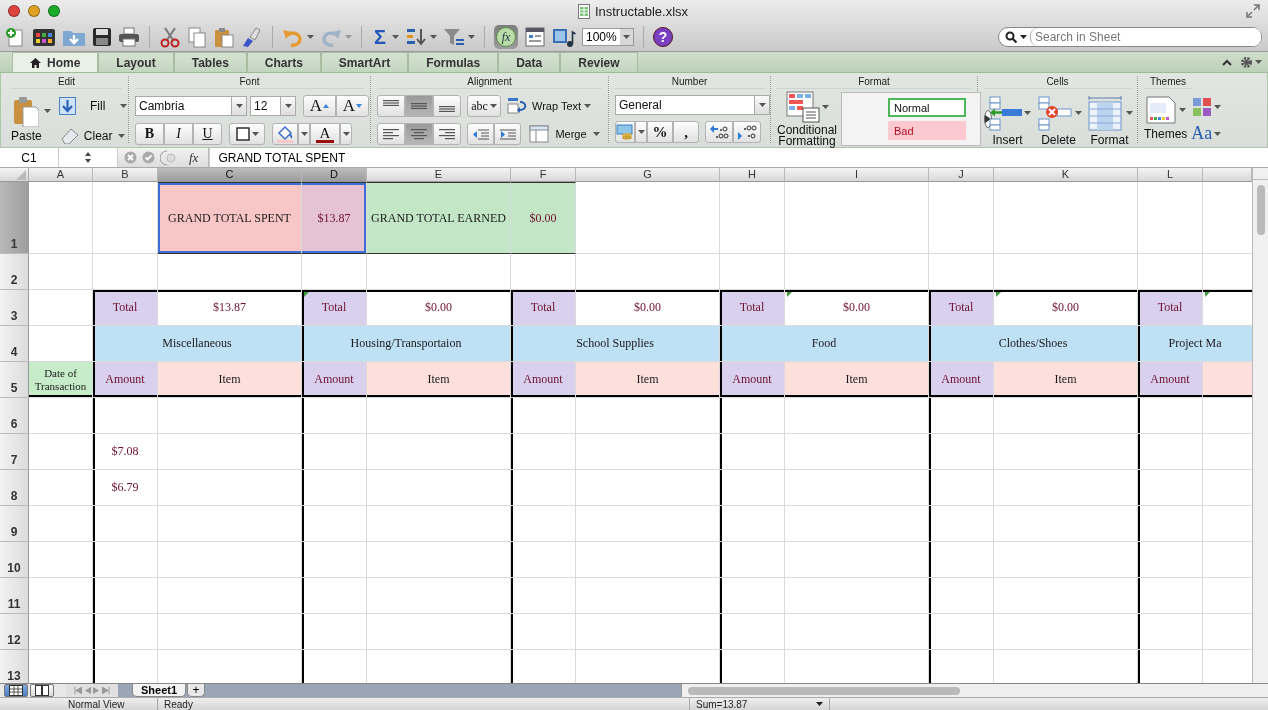 The width and height of the screenshot is (1268, 710). Describe the element at coordinates (14, 488) in the screenshot. I see `row-header: 8` at that location.